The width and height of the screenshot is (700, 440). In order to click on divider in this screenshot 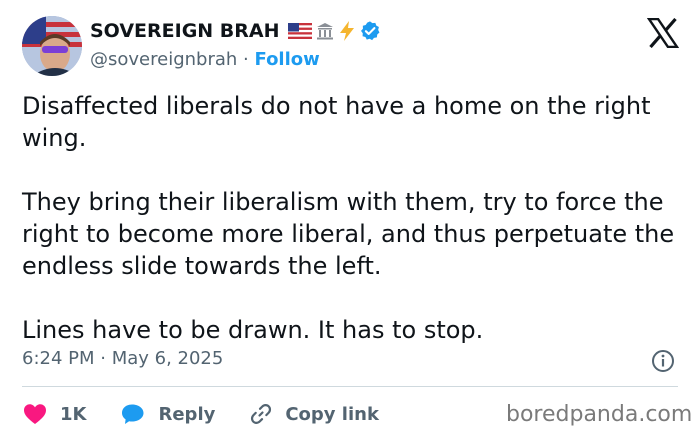, I will do `click(350, 386)`.